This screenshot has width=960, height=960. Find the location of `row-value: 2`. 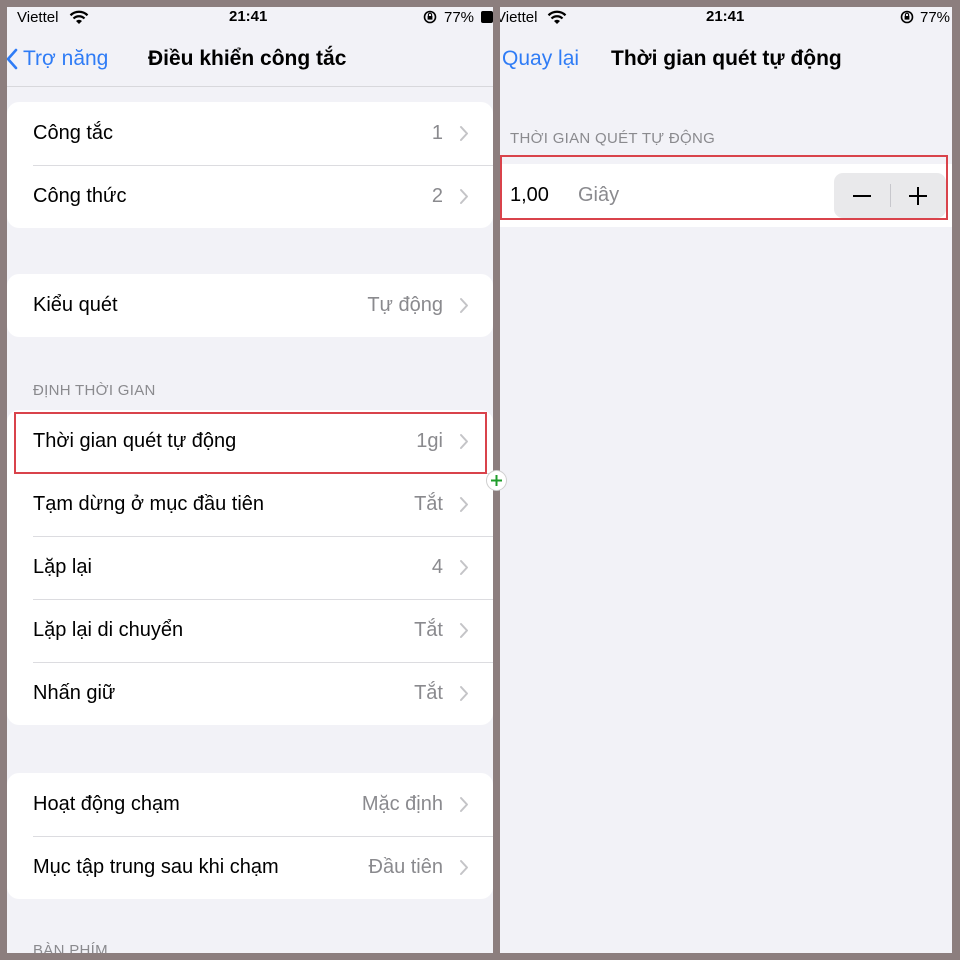

row-value: 2 is located at coordinates (437, 196).